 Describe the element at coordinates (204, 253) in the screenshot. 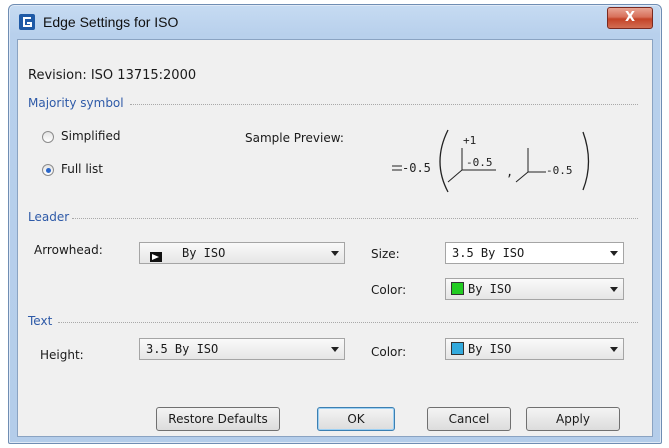

I see `arrowhead-value: By ISO` at that location.